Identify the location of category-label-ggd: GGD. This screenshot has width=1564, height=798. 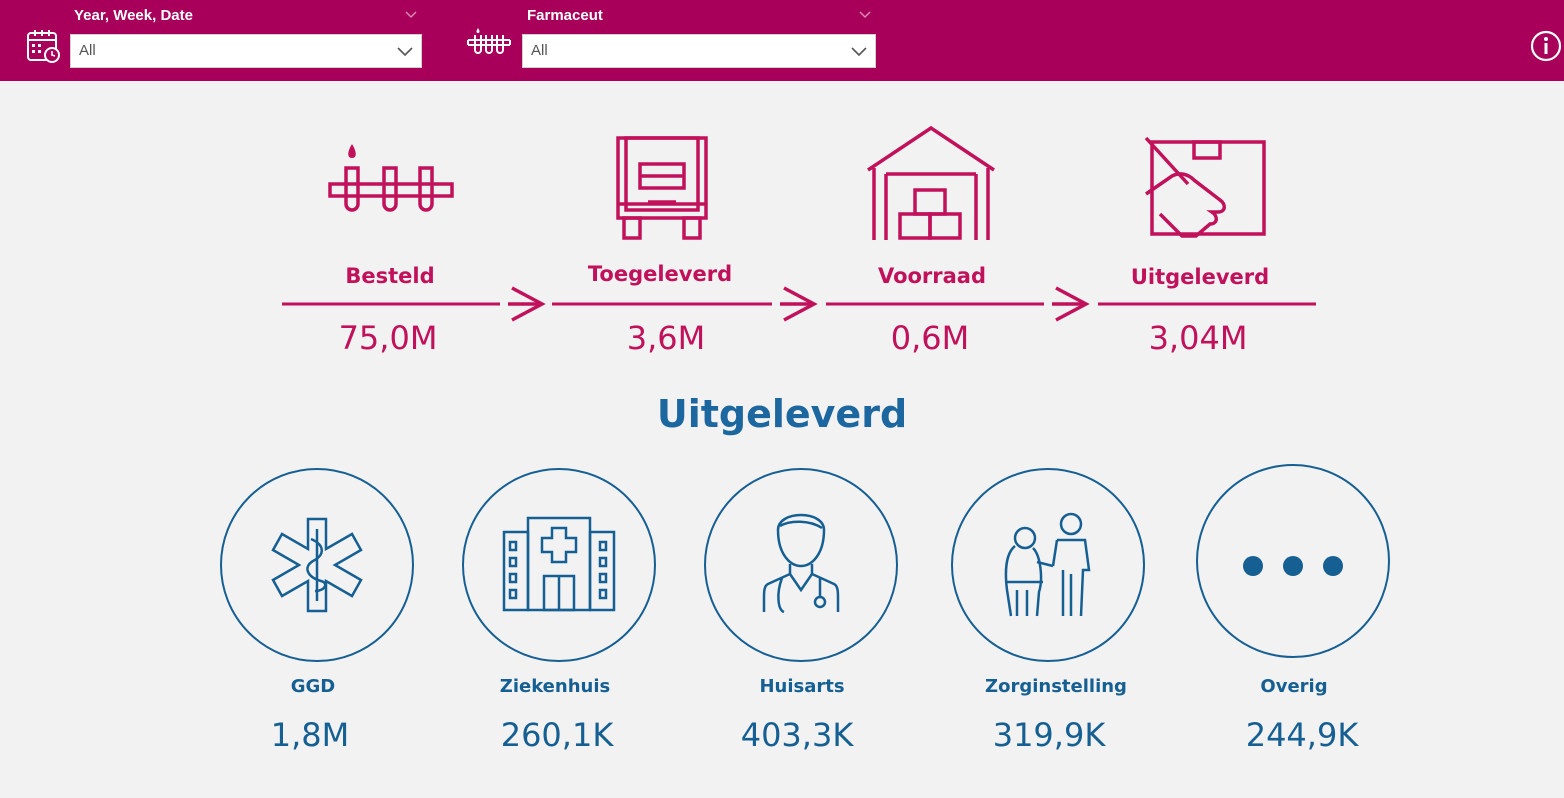
(313, 686).